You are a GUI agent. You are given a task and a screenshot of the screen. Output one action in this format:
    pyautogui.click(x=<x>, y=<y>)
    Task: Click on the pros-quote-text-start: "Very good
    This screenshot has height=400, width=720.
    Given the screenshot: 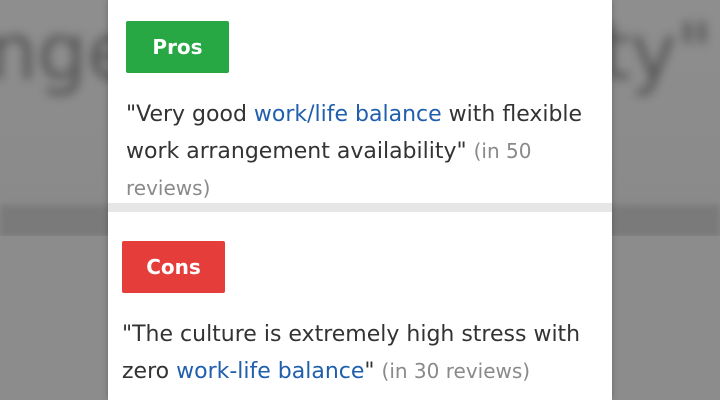 What is the action you would take?
    pyautogui.click(x=190, y=114)
    